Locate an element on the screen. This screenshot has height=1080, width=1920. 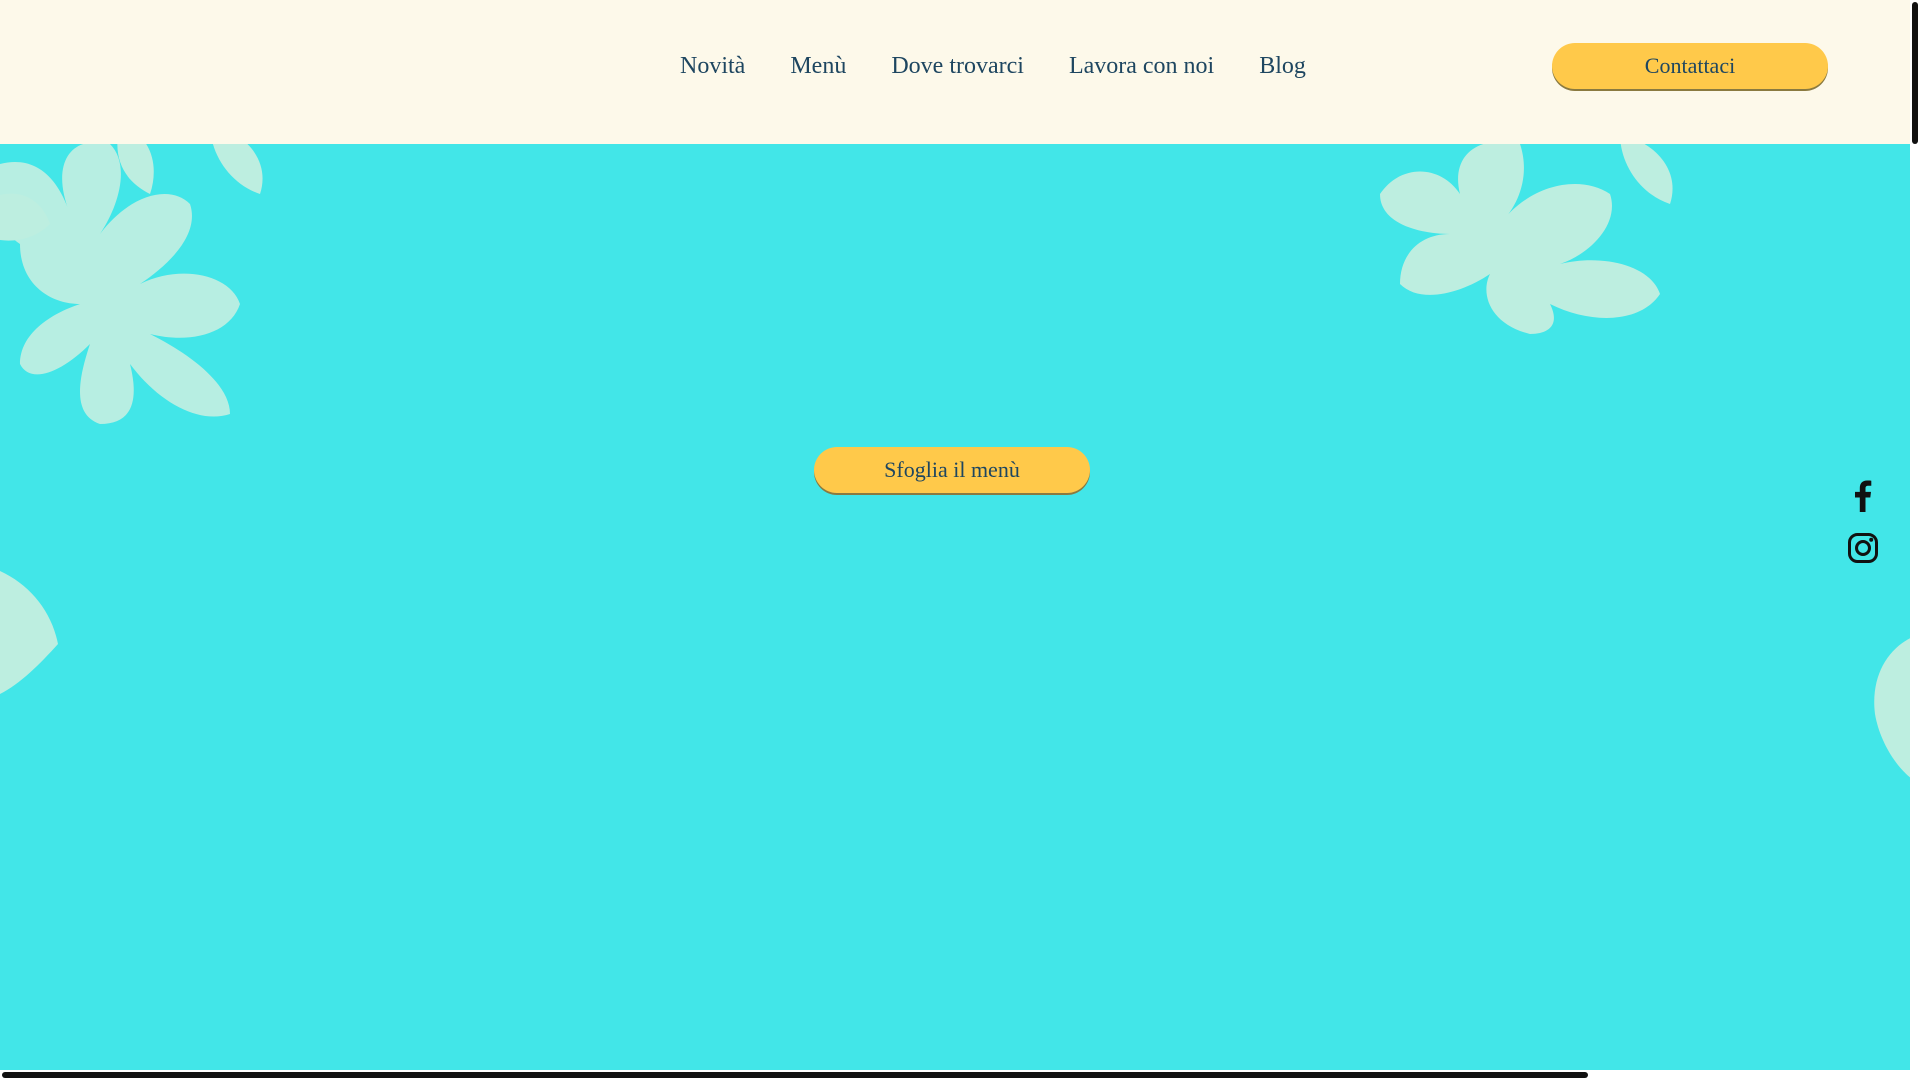
nav-item-menu: Menù is located at coordinates (818, 66).